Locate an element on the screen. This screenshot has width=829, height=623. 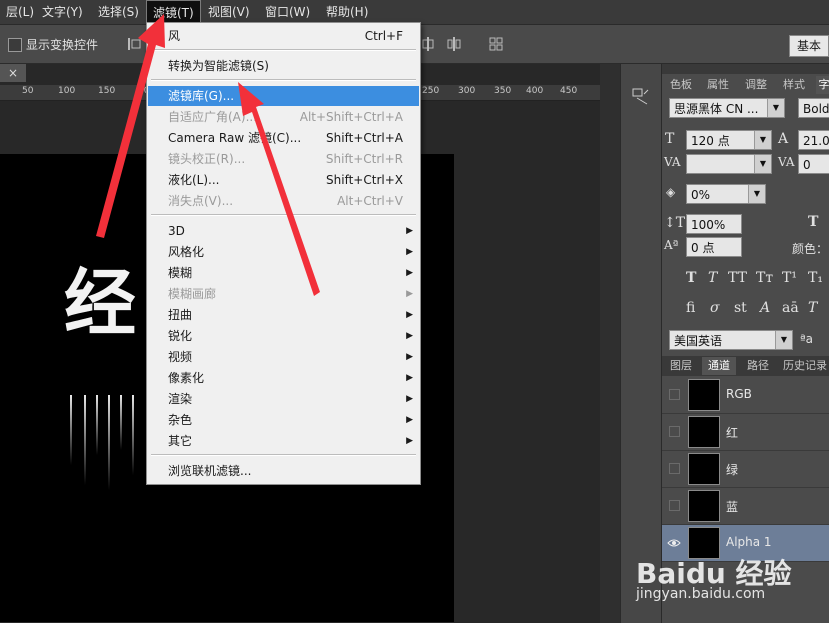
leading-input: 21.04 is located at coordinates (813, 140).